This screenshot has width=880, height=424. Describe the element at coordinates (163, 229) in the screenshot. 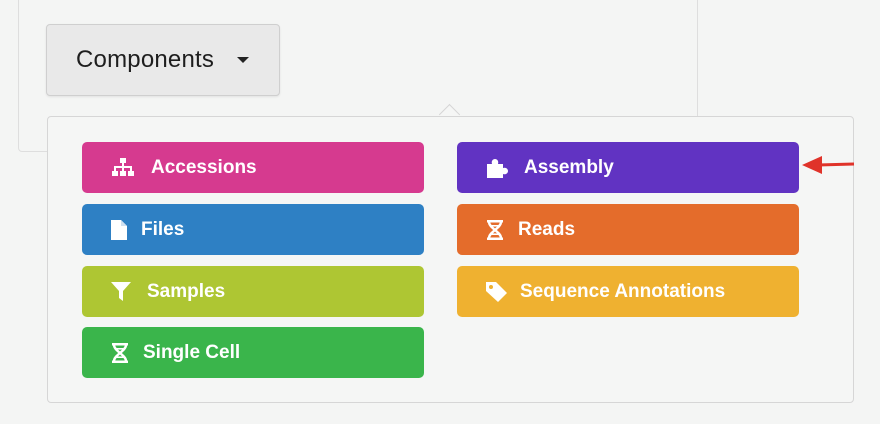

I see `menu-item-label: Files` at that location.